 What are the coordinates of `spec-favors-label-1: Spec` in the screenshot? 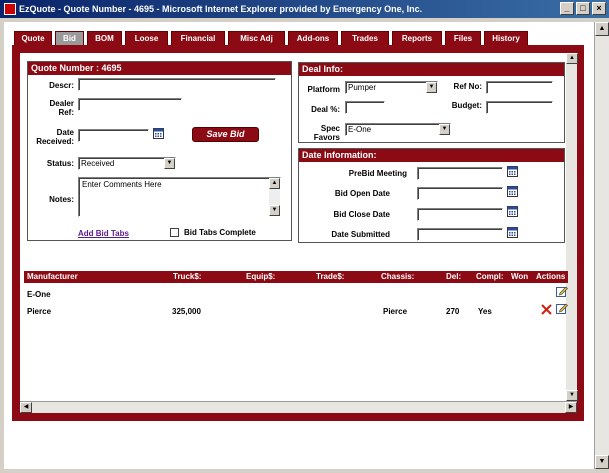 It's located at (330, 128).